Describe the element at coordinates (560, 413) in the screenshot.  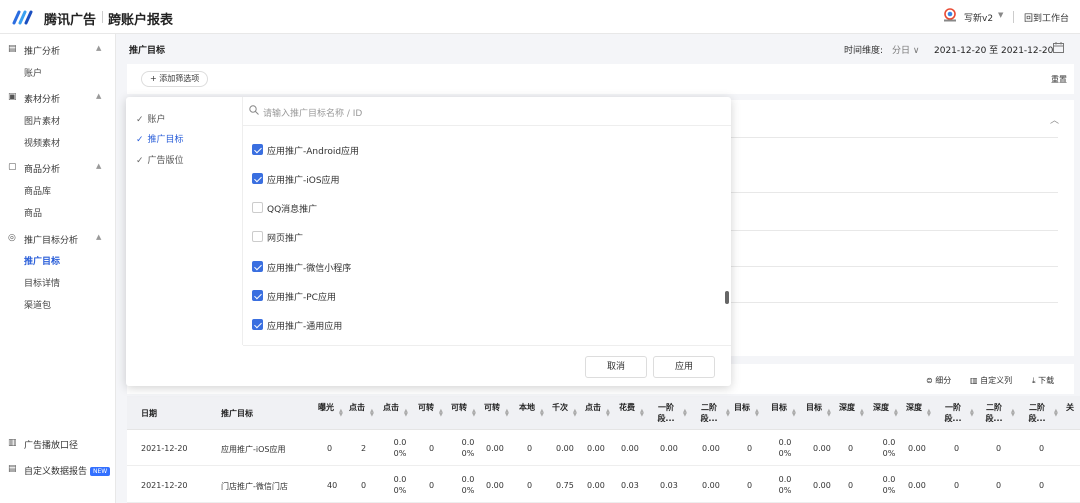
I see `column-header: 千次` at that location.